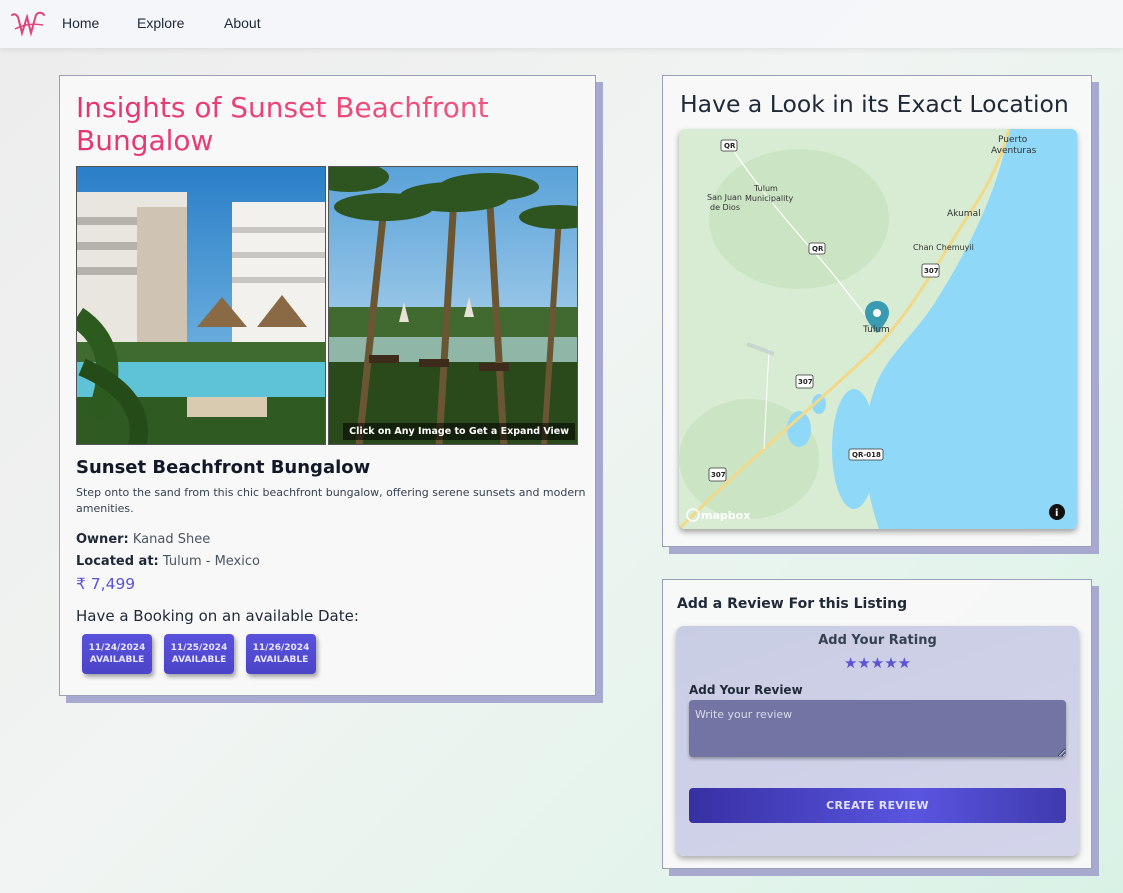 The height and width of the screenshot is (893, 1123). Describe the element at coordinates (866, 455) in the screenshot. I see `road-badge-qr-018: QR-018` at that location.